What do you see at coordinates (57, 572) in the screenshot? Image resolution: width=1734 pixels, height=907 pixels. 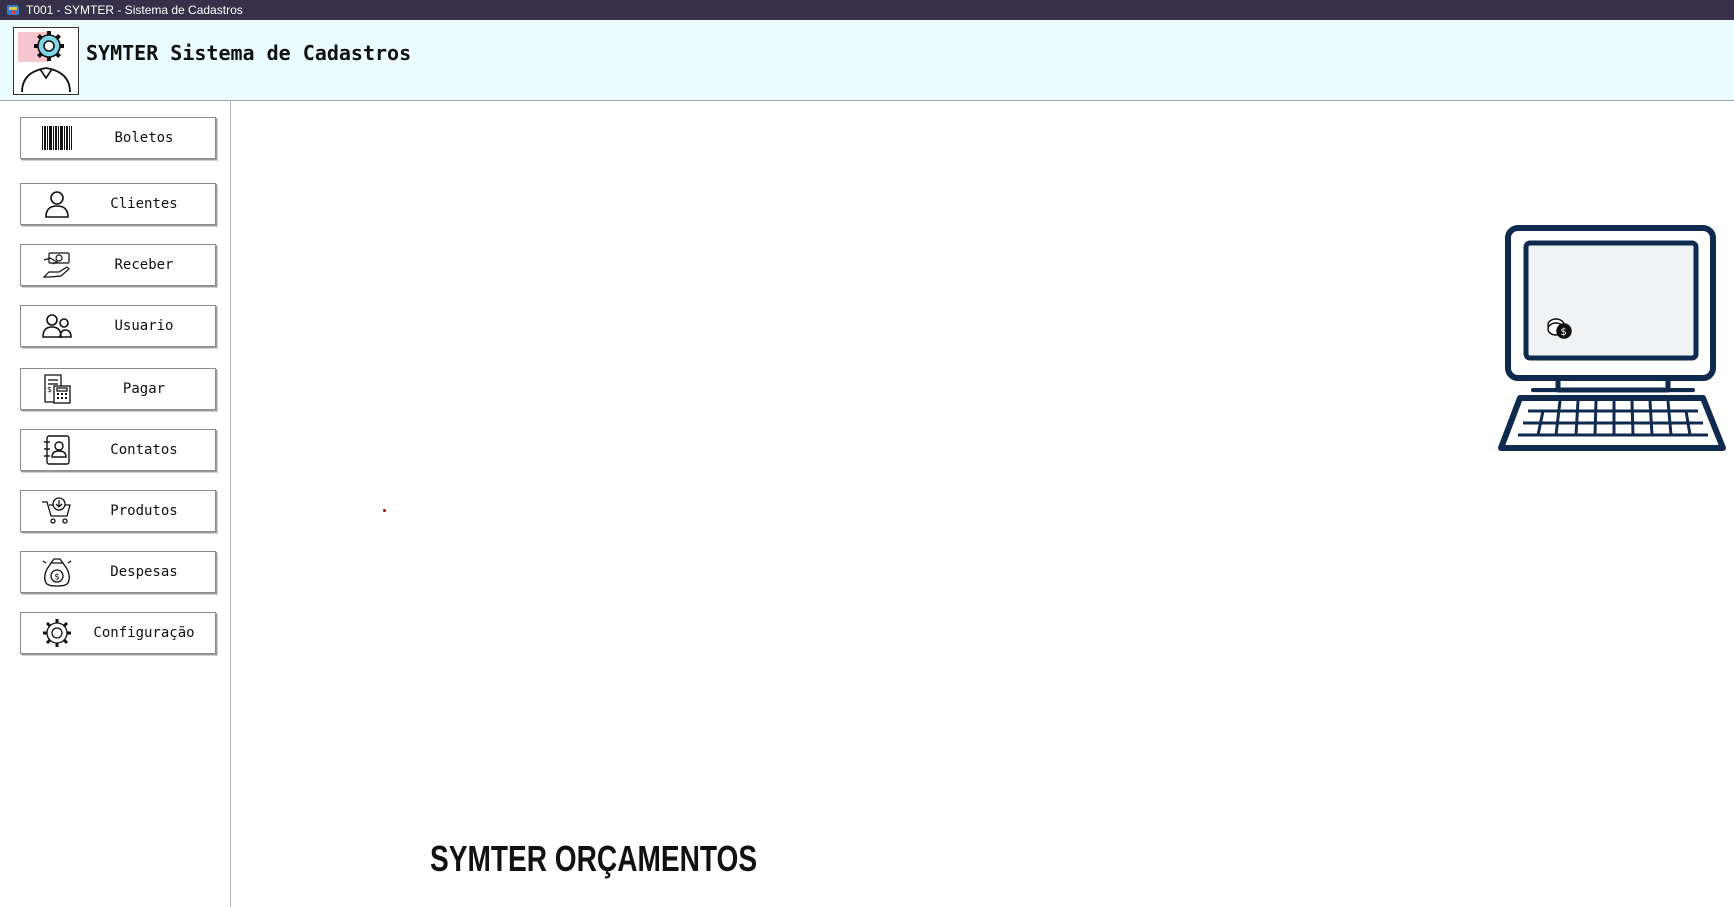 I see `money-bag-icon: $` at bounding box center [57, 572].